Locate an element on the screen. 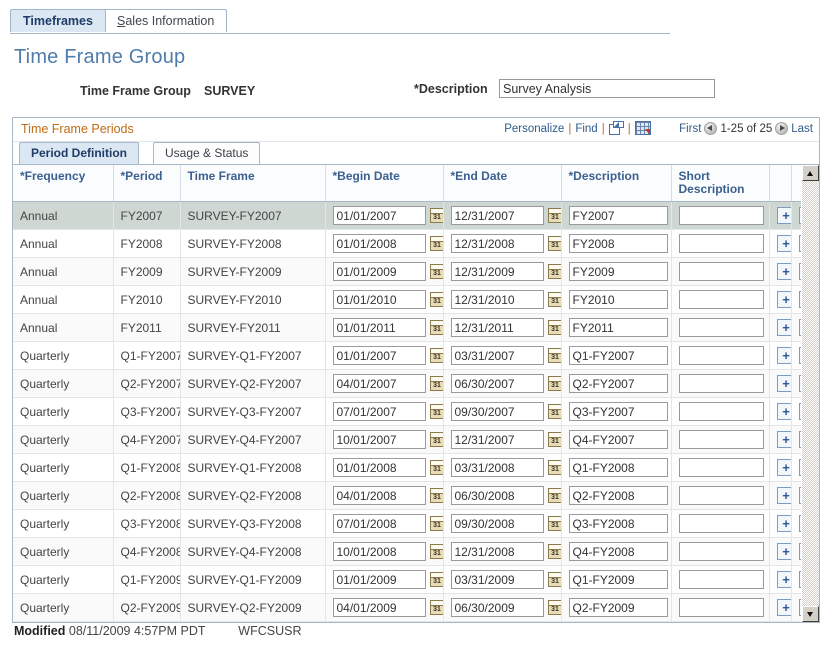  subtab-period-definition: Period Definition is located at coordinates (79, 153).